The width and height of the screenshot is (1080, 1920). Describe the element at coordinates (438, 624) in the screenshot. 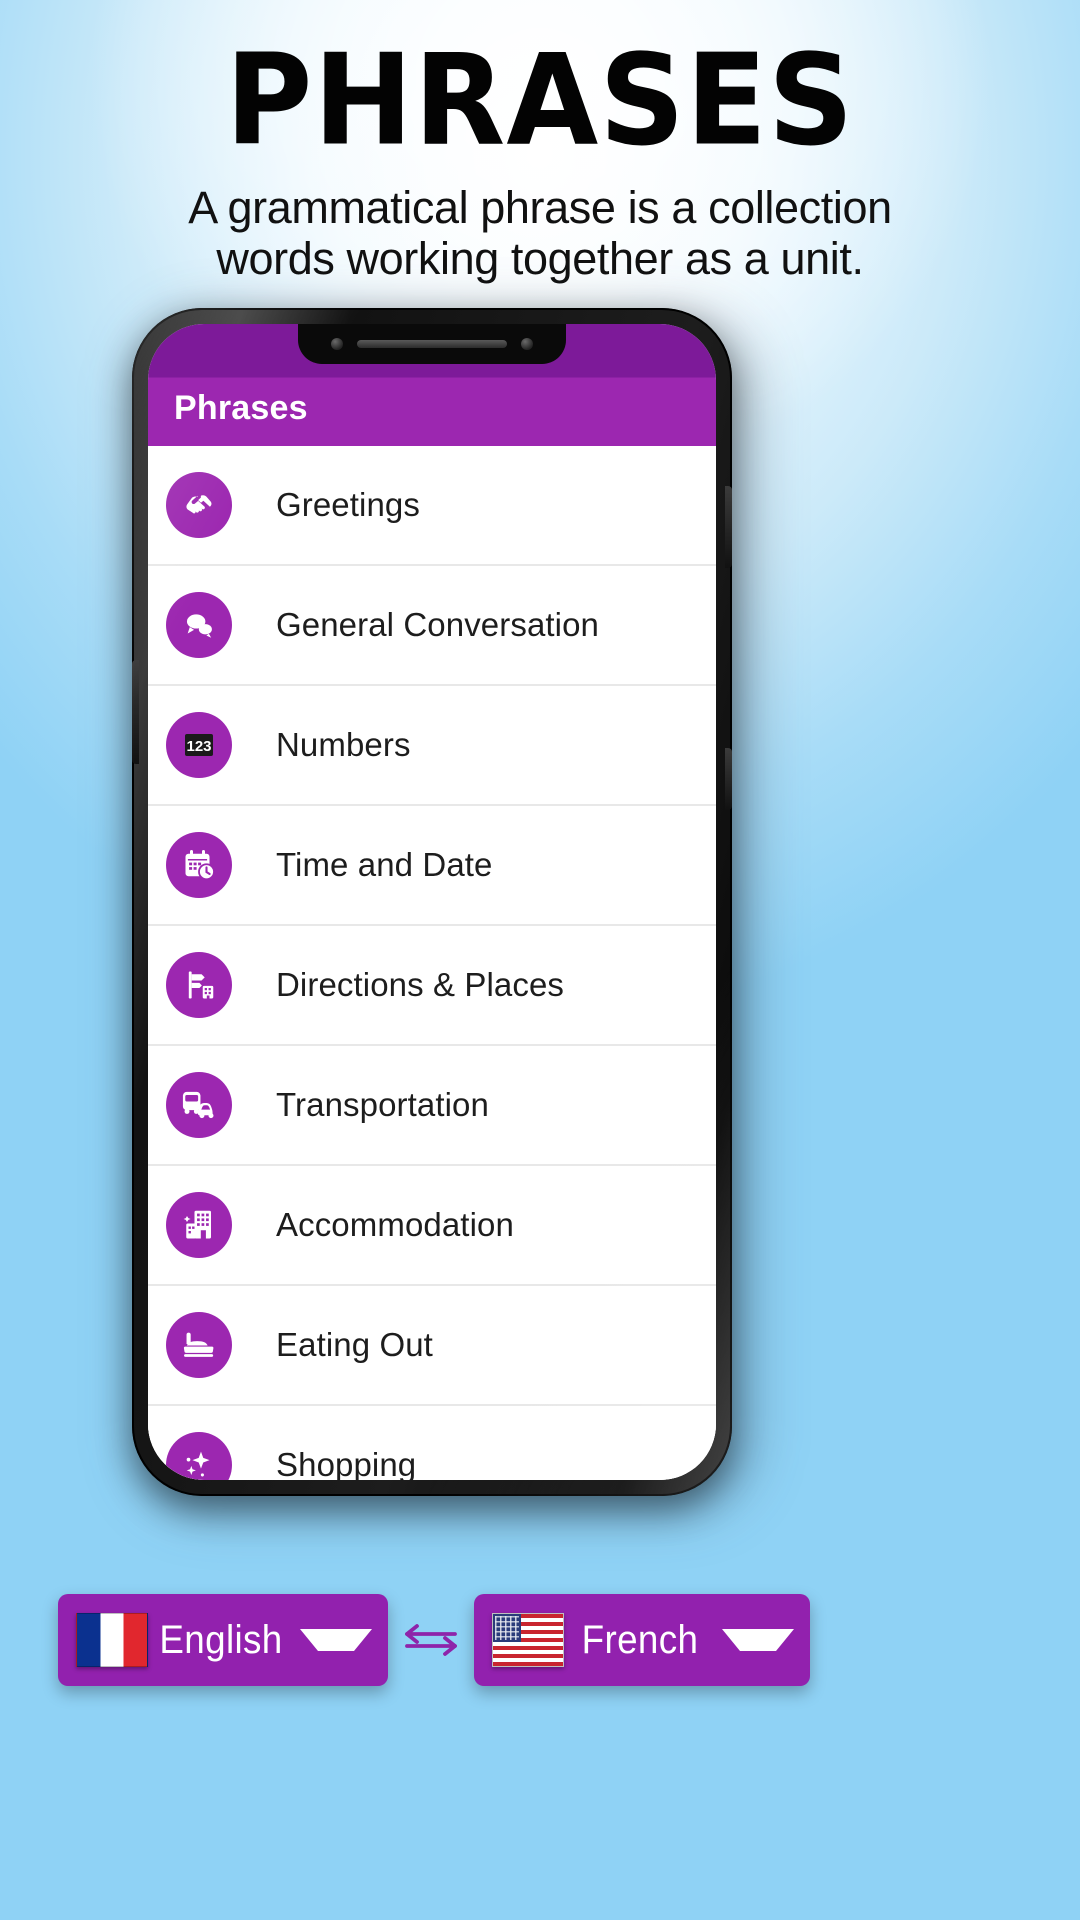

I see `list-item-label: General Conversation` at that location.